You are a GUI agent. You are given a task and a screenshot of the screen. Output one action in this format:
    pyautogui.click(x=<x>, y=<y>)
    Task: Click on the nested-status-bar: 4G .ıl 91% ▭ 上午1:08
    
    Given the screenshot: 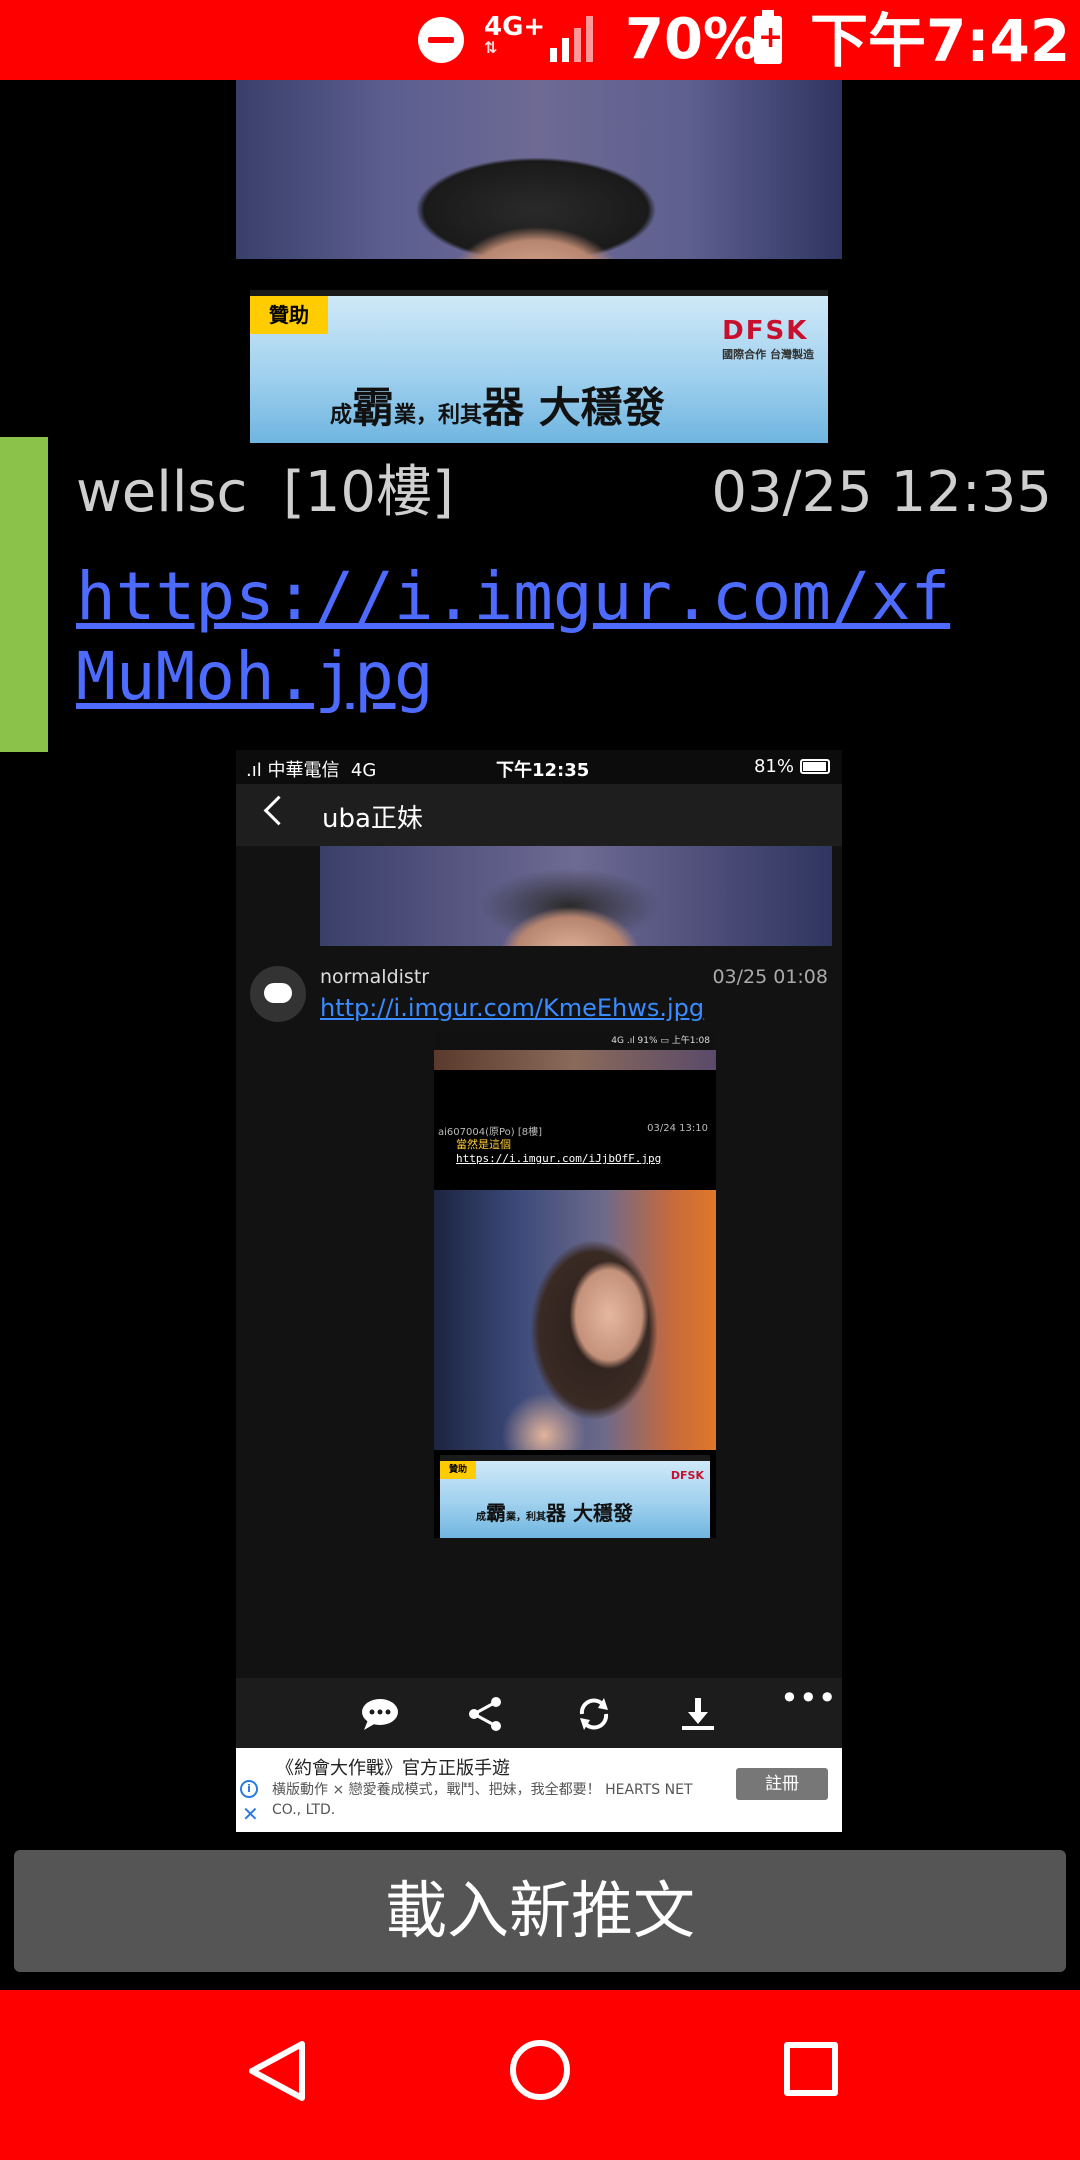 What is the action you would take?
    pyautogui.click(x=575, y=1041)
    